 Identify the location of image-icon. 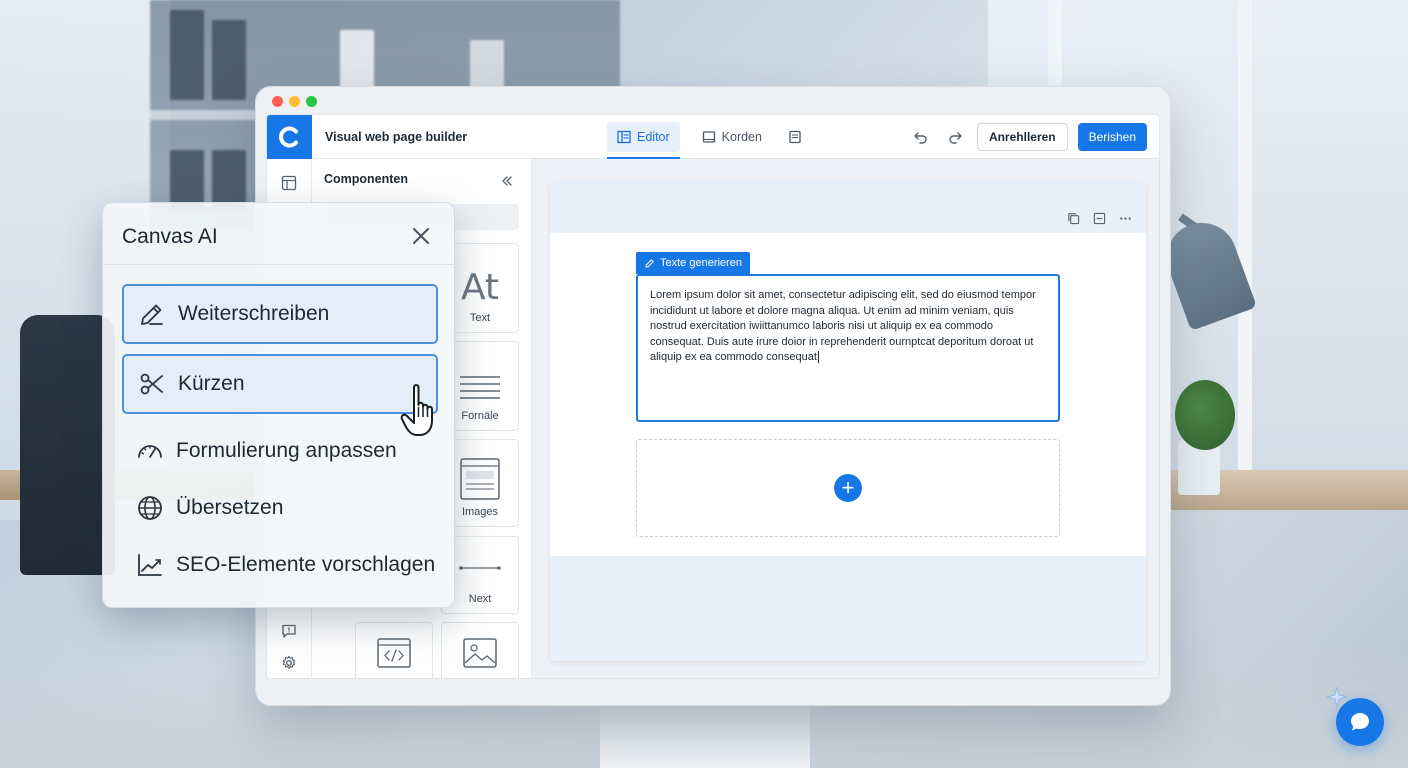
(480, 653).